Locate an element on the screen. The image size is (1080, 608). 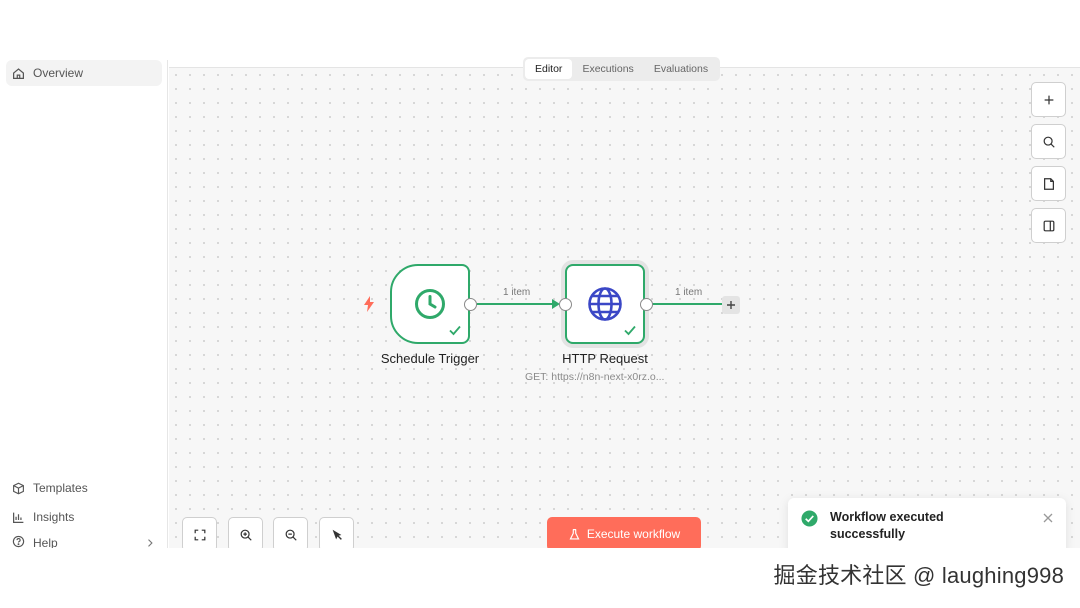
close-icon is located at coordinates (1048, 518).